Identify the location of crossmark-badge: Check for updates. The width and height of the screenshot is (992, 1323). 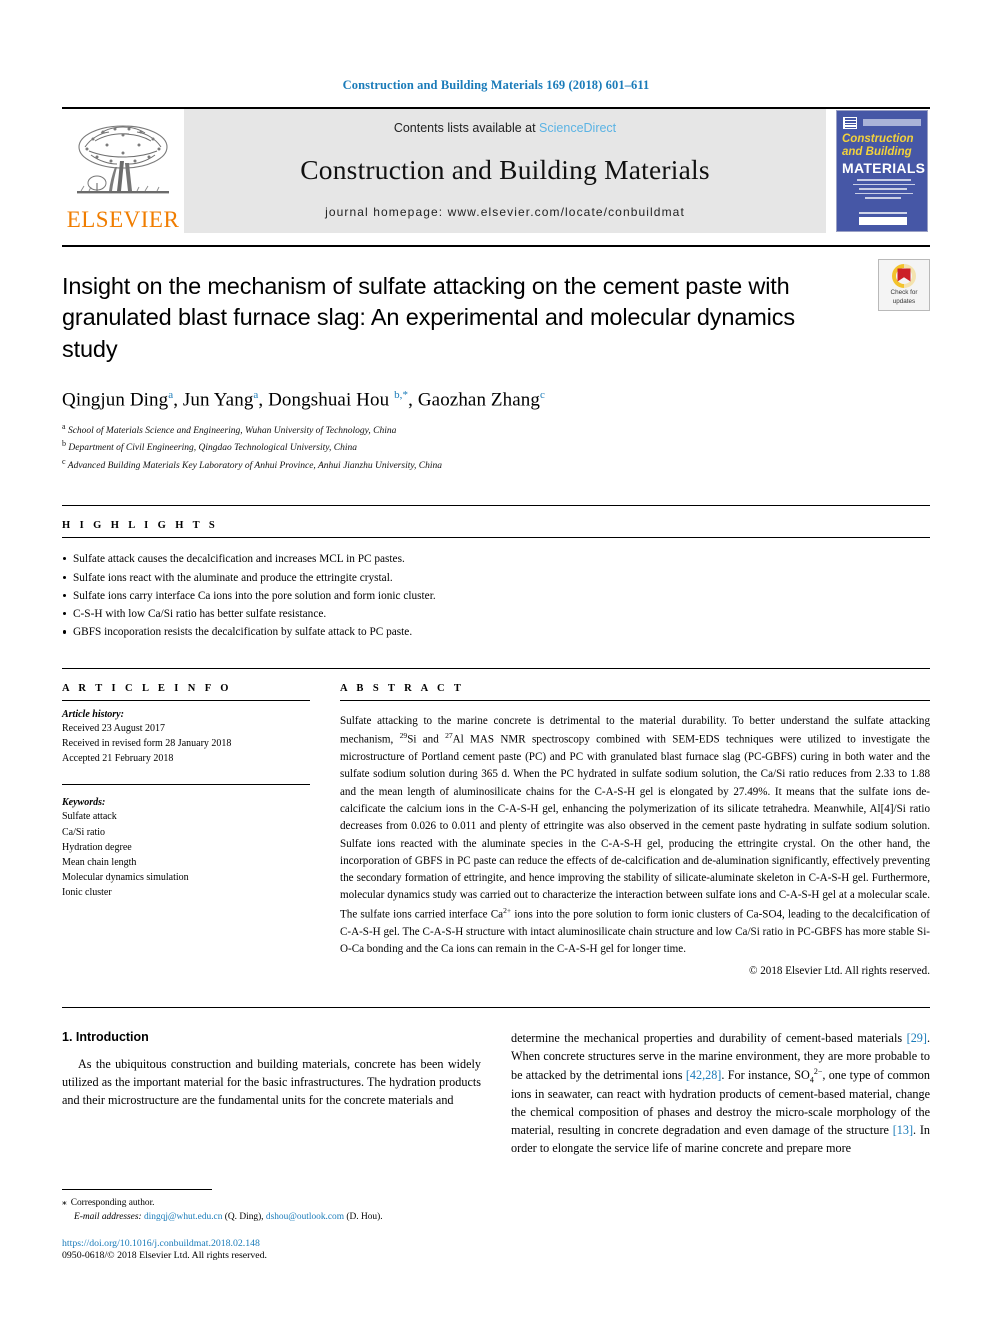
(904, 285).